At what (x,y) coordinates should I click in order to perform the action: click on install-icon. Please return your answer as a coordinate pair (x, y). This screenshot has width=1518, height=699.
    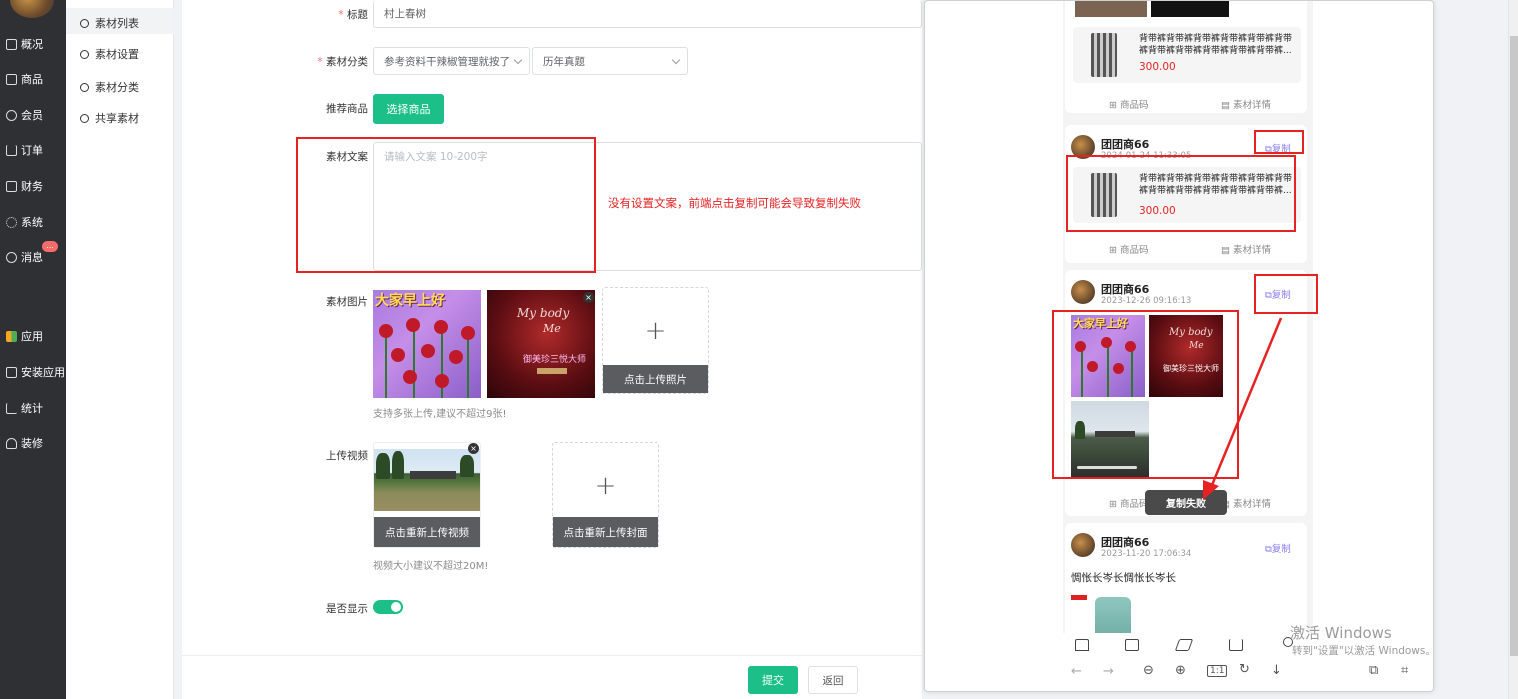
    Looking at the image, I should click on (11, 372).